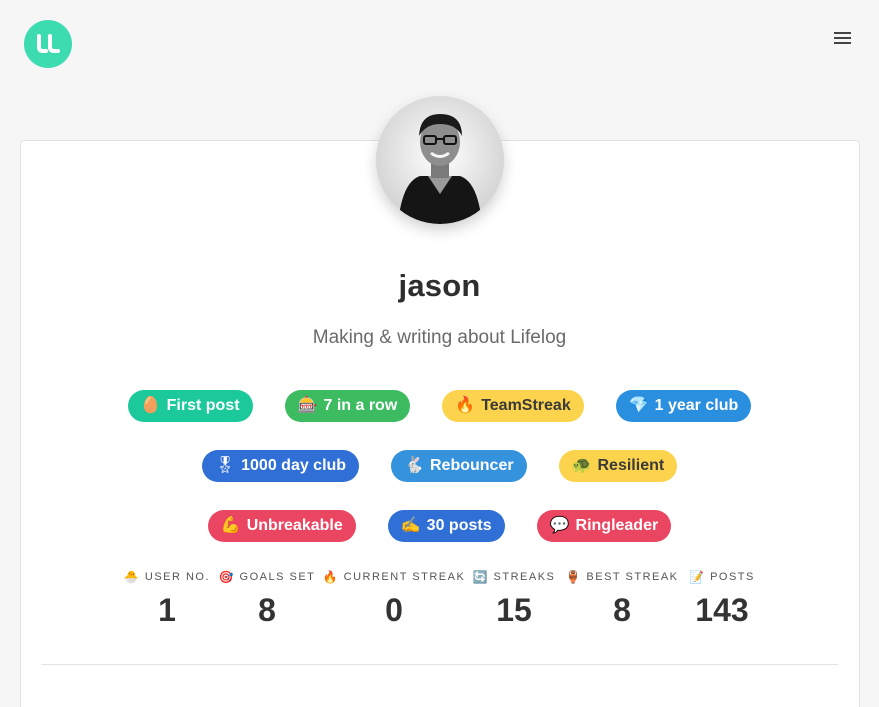  I want to click on flexed-biceps-icon: 💪, so click(230, 525).